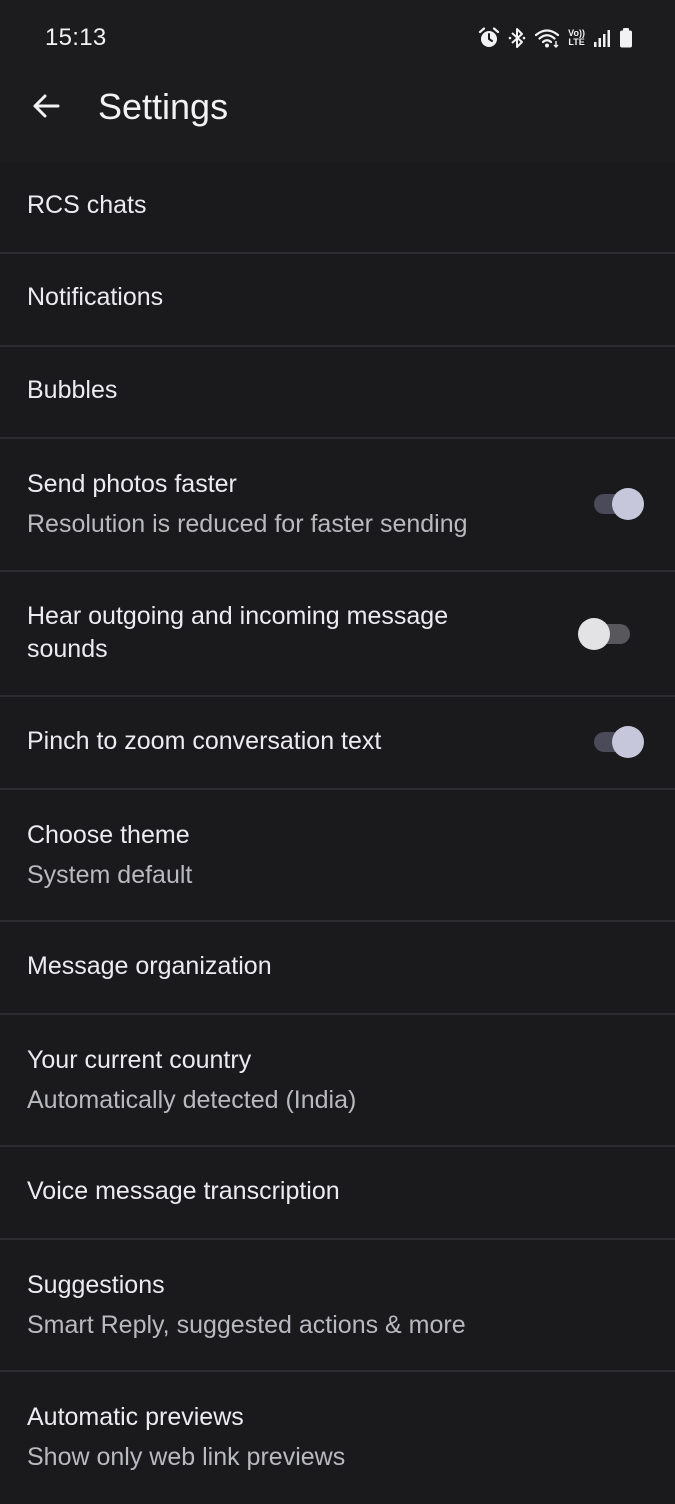 The height and width of the screenshot is (1504, 675). Describe the element at coordinates (626, 38) in the screenshot. I see `battery-icon` at that location.